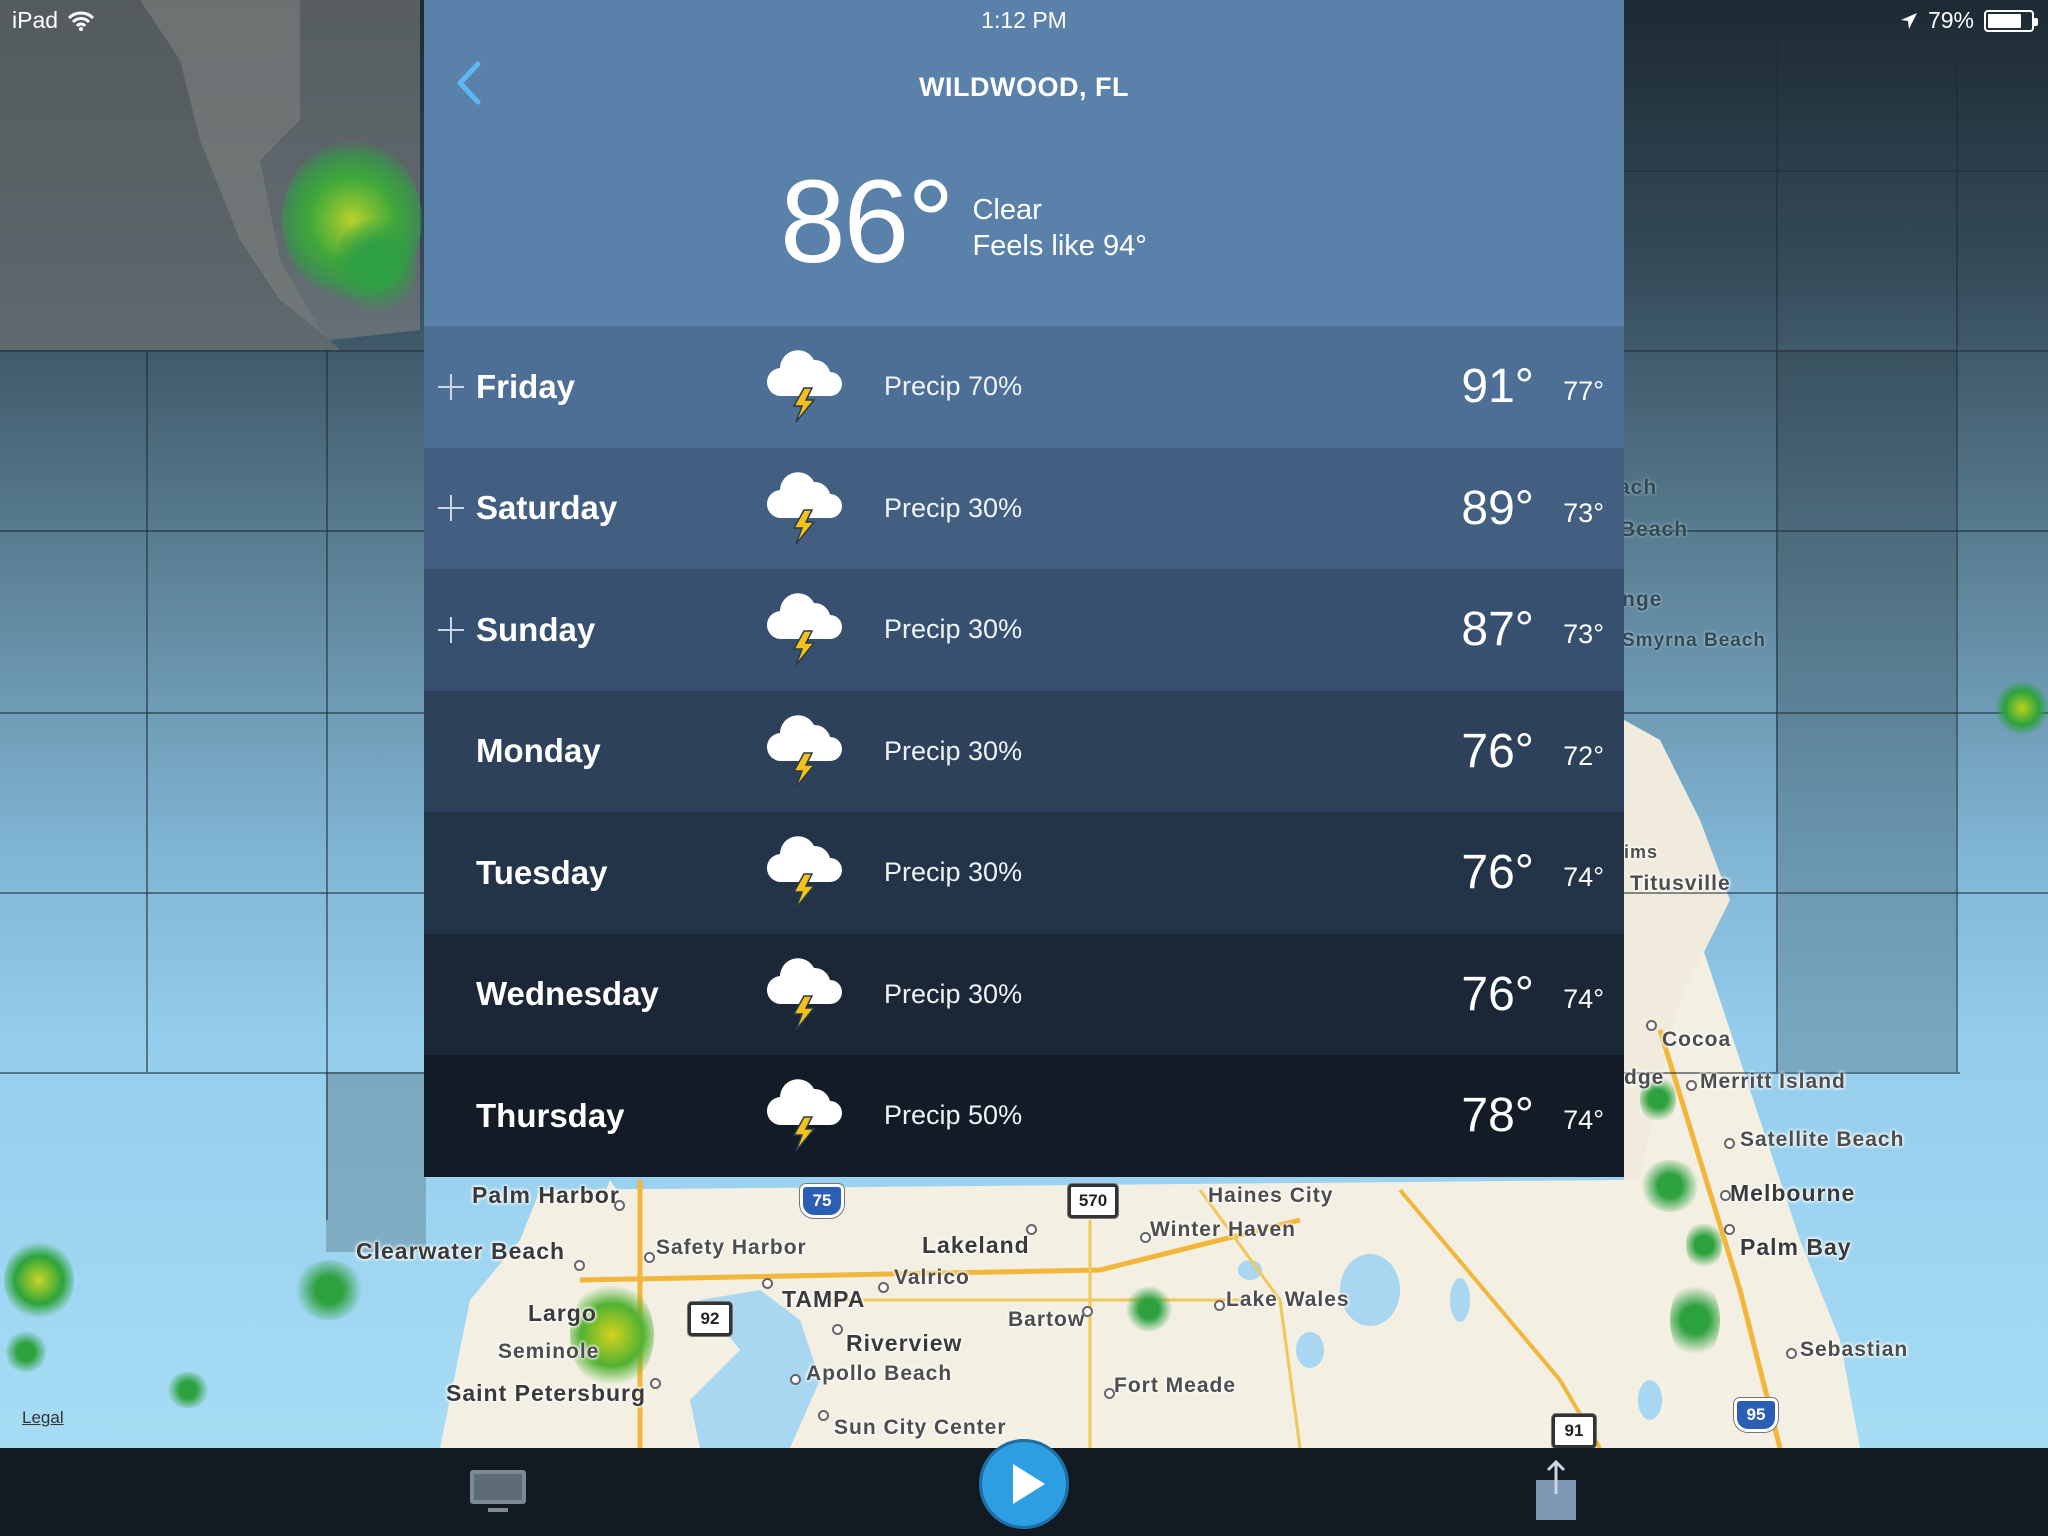 Image resolution: width=2048 pixels, height=1536 pixels. I want to click on forecast-day: Friday, so click(526, 386).